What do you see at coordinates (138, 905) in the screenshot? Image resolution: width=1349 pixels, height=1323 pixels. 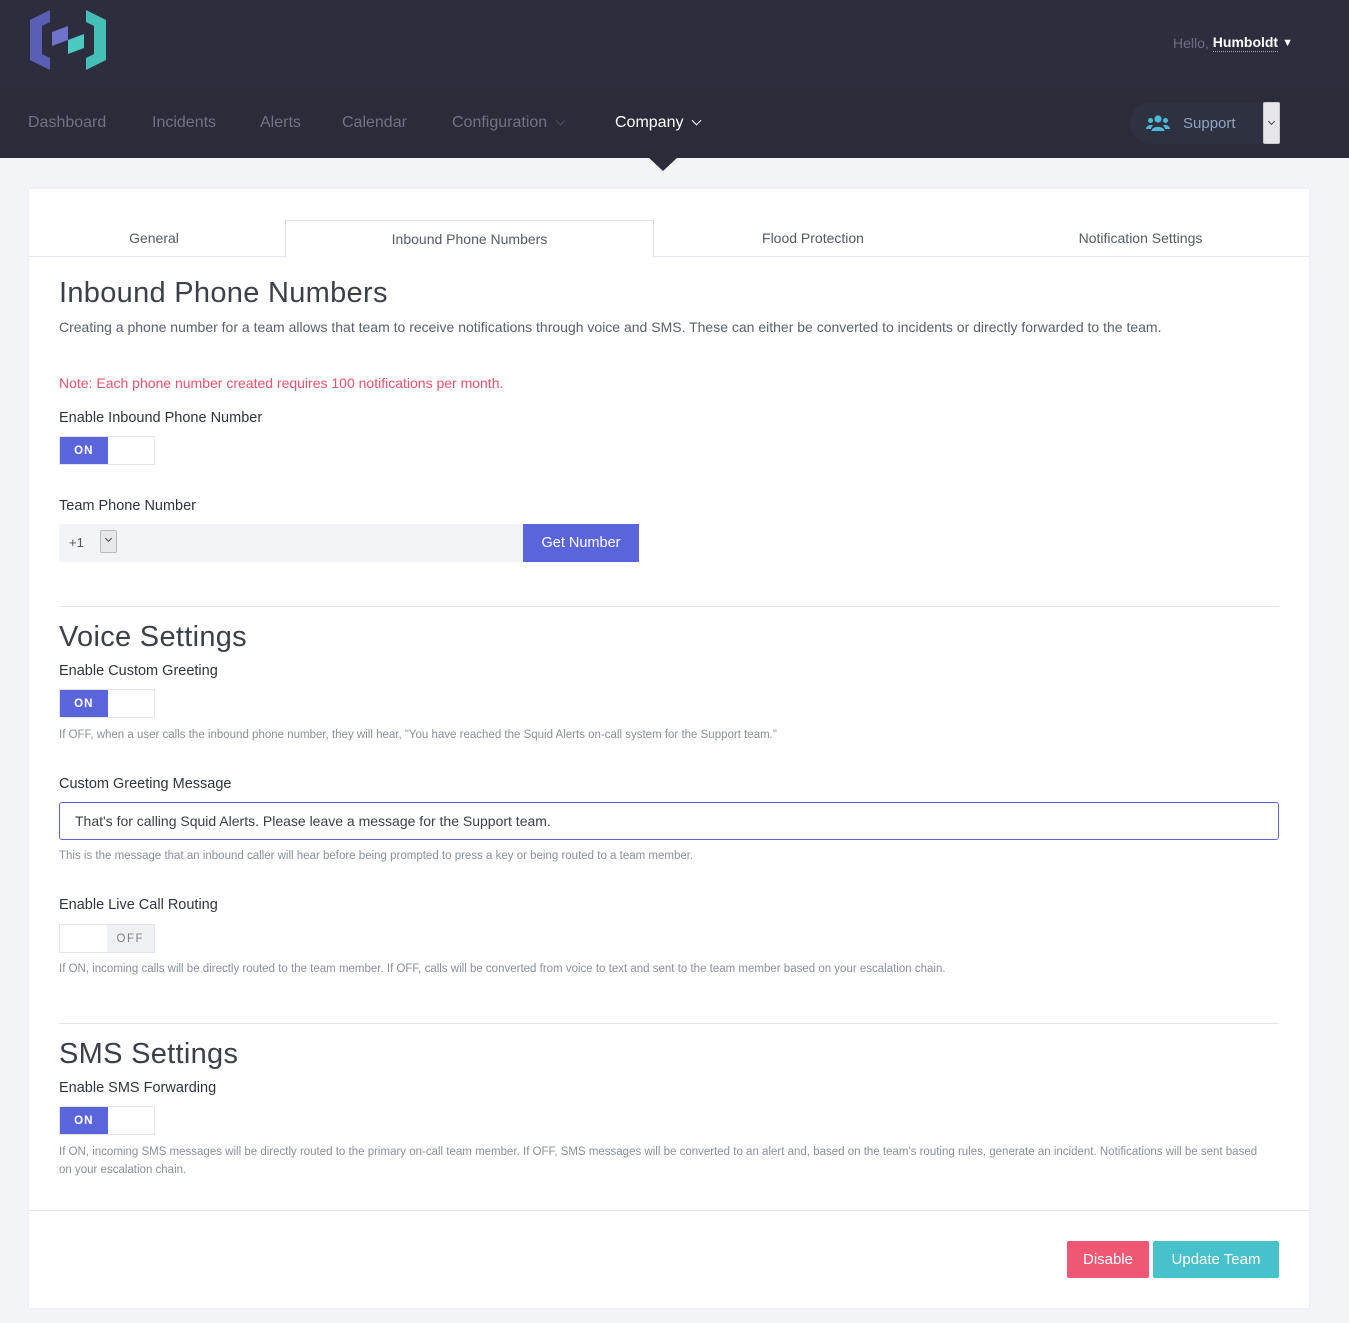 I see `live-routing-label: Enable Live Call Routing` at bounding box center [138, 905].